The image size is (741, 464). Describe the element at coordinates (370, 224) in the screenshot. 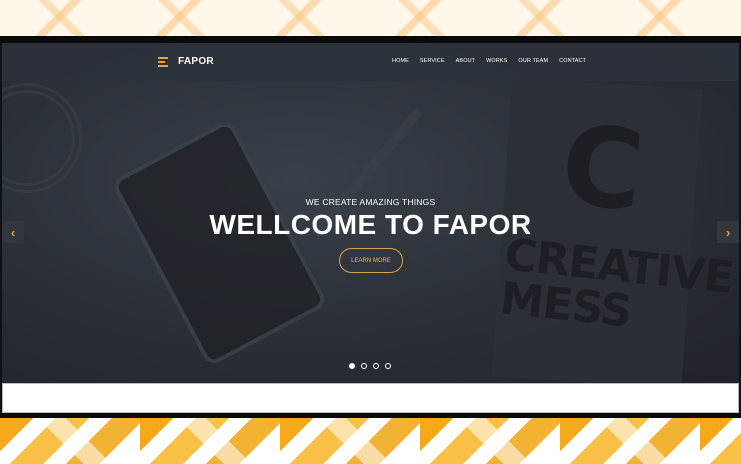

I see `hero-title: WELLCOME TO FAPOR` at that location.